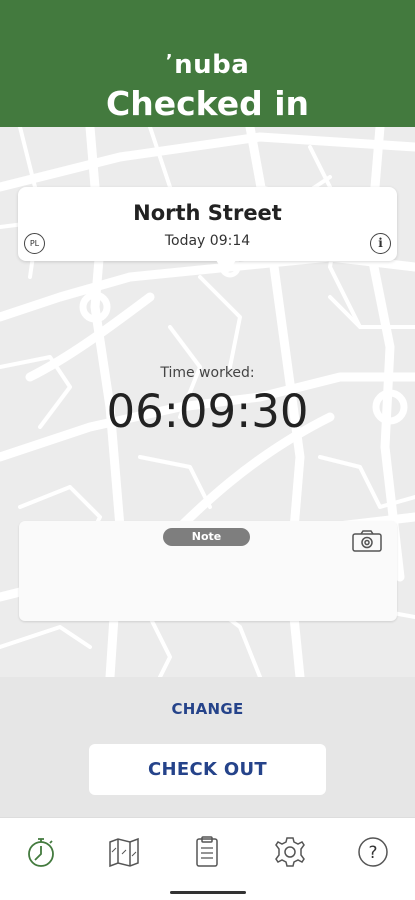 This screenshot has width=415, height=900. I want to click on app-header: ʼnuba Checked in, so click(207, 63).